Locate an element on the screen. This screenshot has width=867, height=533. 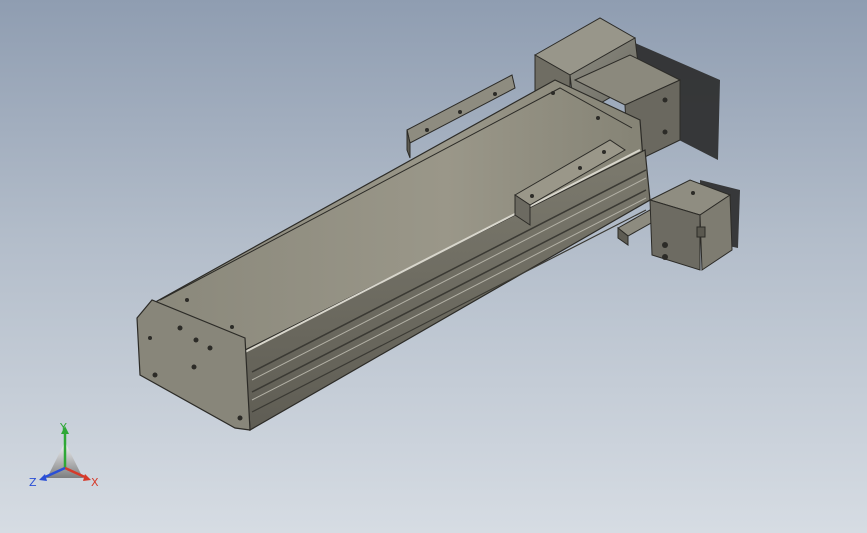
y-axis-label: Y is located at coordinates (63, 427).